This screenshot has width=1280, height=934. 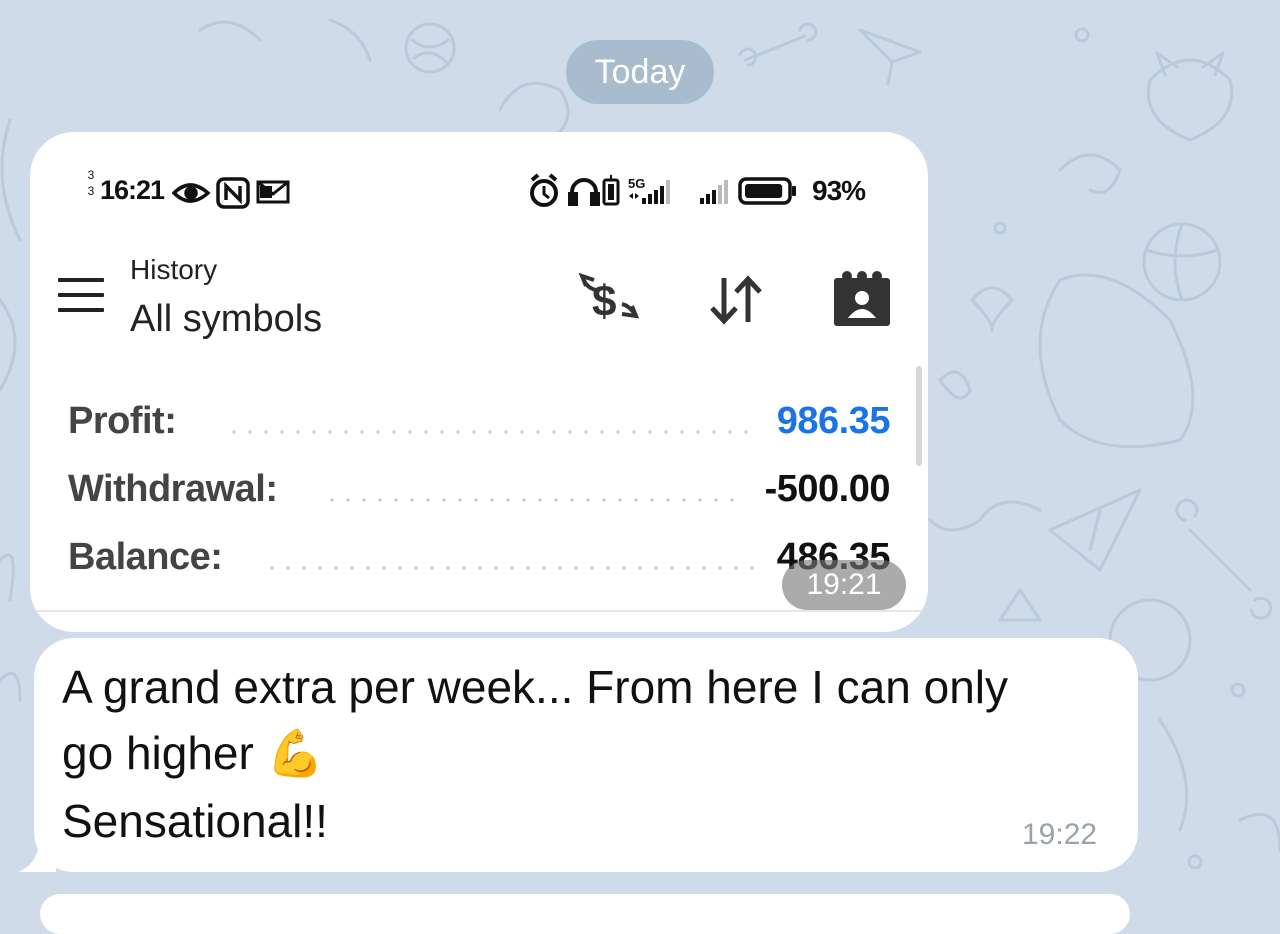 I want to click on balance-row: Balance: 486.35, so click(x=479, y=561).